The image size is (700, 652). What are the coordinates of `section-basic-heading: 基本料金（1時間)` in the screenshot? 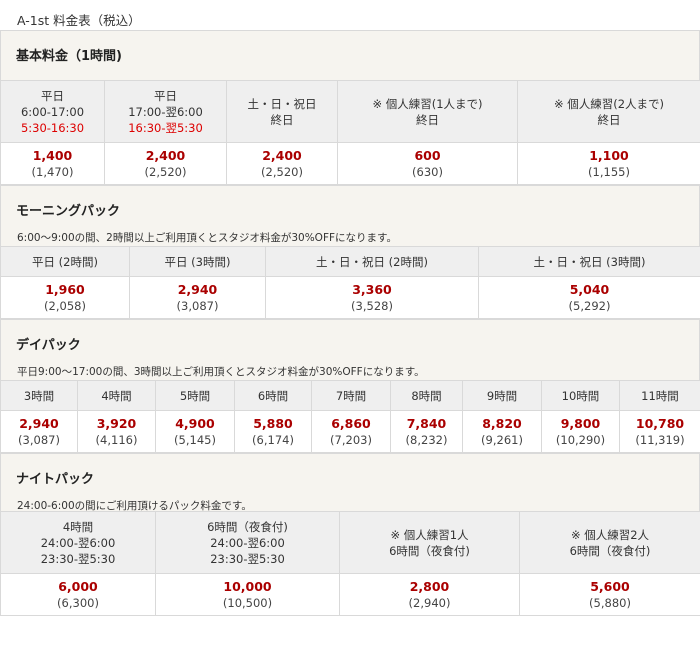 It's located at (350, 55).